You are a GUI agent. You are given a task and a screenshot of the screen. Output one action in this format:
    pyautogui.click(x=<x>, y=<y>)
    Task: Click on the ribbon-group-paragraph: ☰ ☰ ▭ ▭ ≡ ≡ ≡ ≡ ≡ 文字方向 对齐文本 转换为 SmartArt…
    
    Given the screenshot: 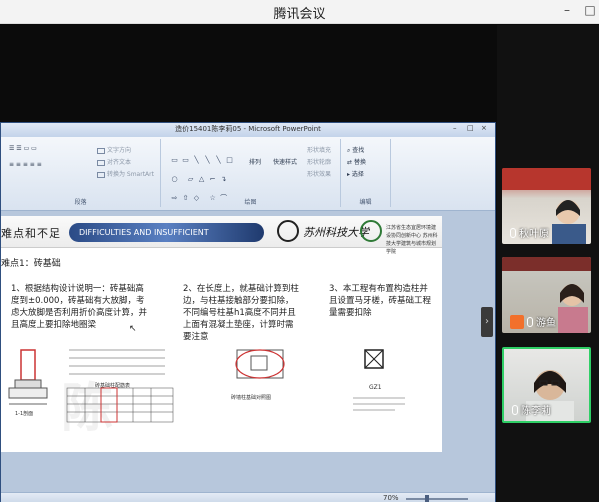 What is the action you would take?
    pyautogui.click(x=81, y=173)
    